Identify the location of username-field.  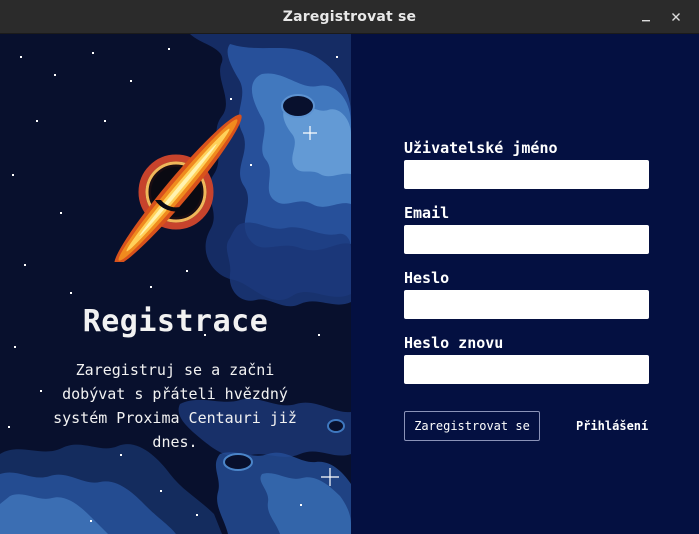
(526, 174).